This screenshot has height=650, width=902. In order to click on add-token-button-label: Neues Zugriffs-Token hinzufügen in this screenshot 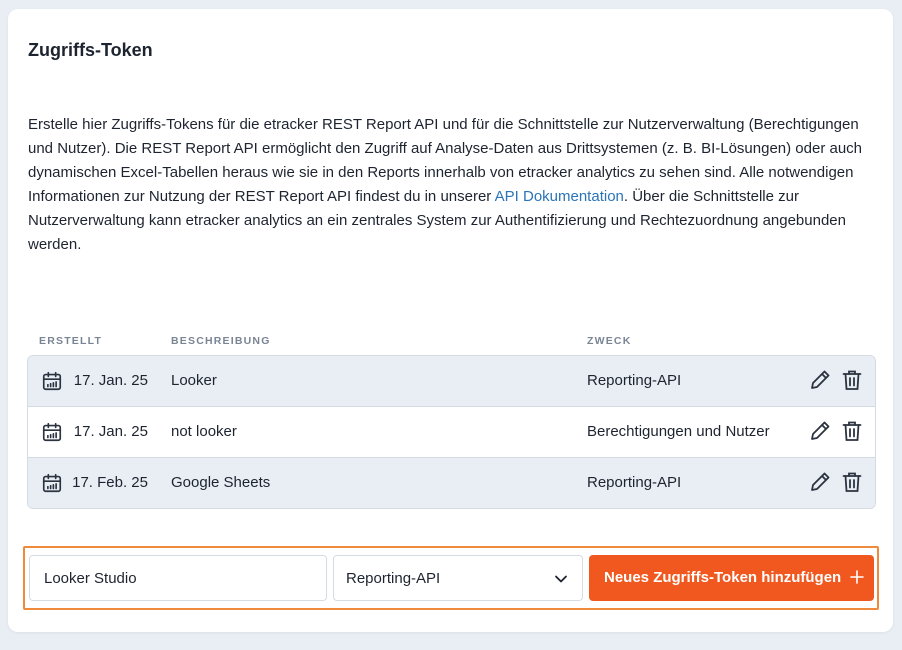, I will do `click(723, 577)`.